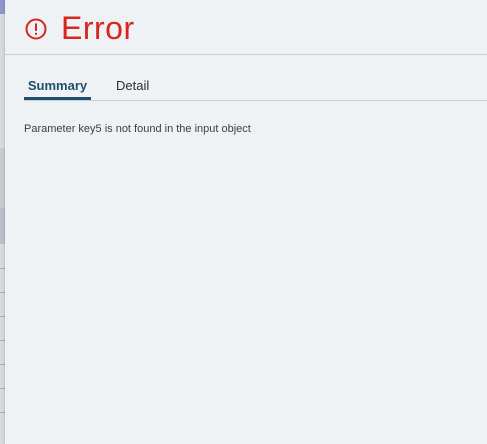  What do you see at coordinates (98, 28) in the screenshot?
I see `dialog-title: Error` at bounding box center [98, 28].